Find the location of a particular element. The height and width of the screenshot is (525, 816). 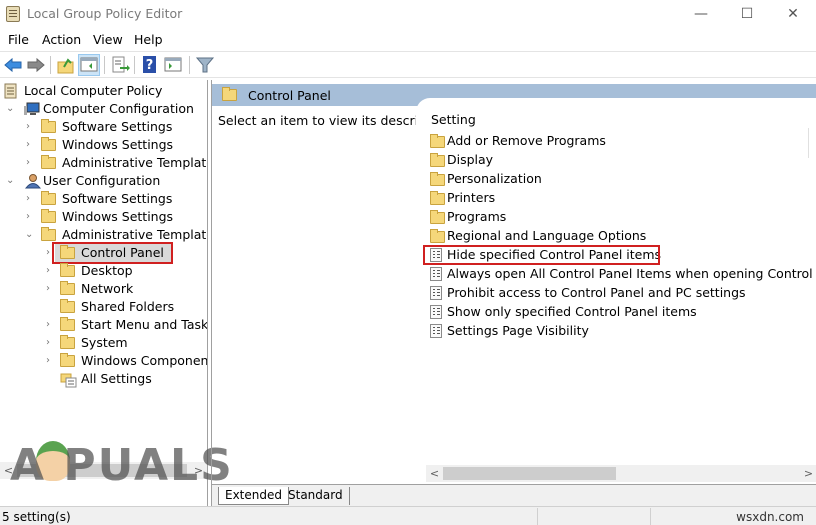

menu-bar: File Action View Help is located at coordinates (408, 40).